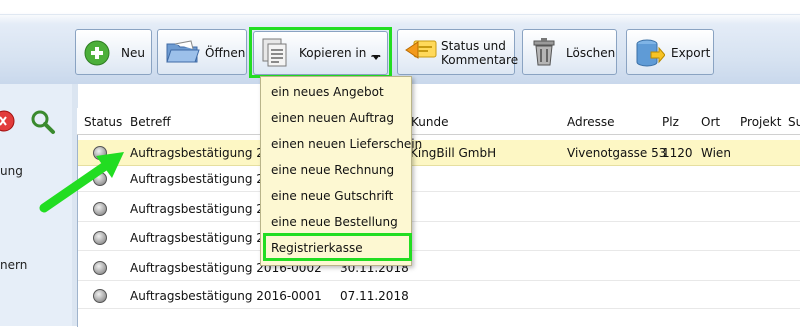  What do you see at coordinates (13, 265) in the screenshot?
I see `left-panel-item-2: nern` at bounding box center [13, 265].